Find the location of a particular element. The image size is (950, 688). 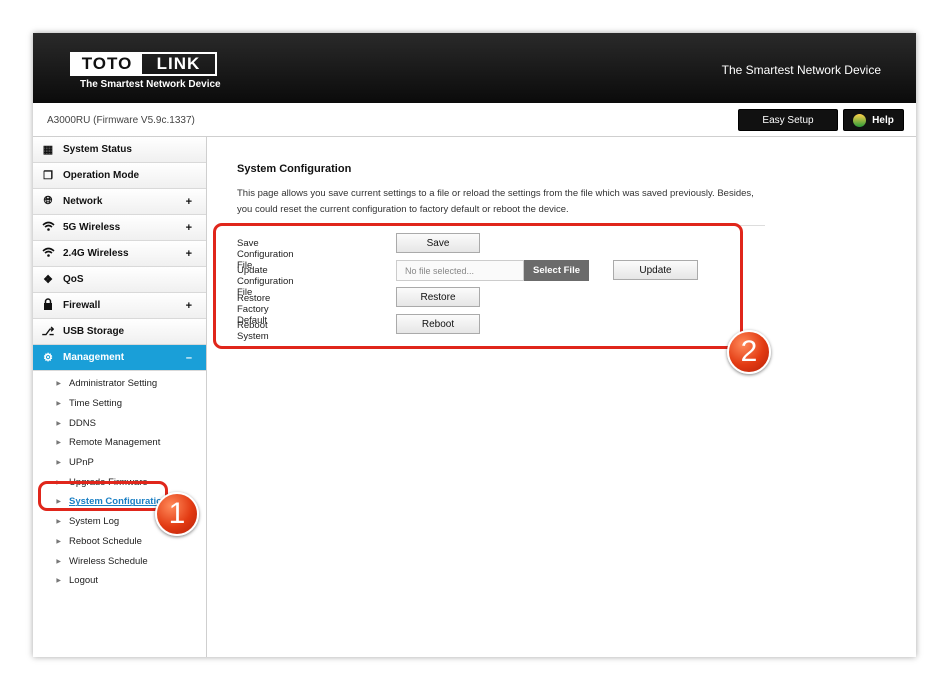

sidebar-item-label: USB Storage is located at coordinates (94, 331).